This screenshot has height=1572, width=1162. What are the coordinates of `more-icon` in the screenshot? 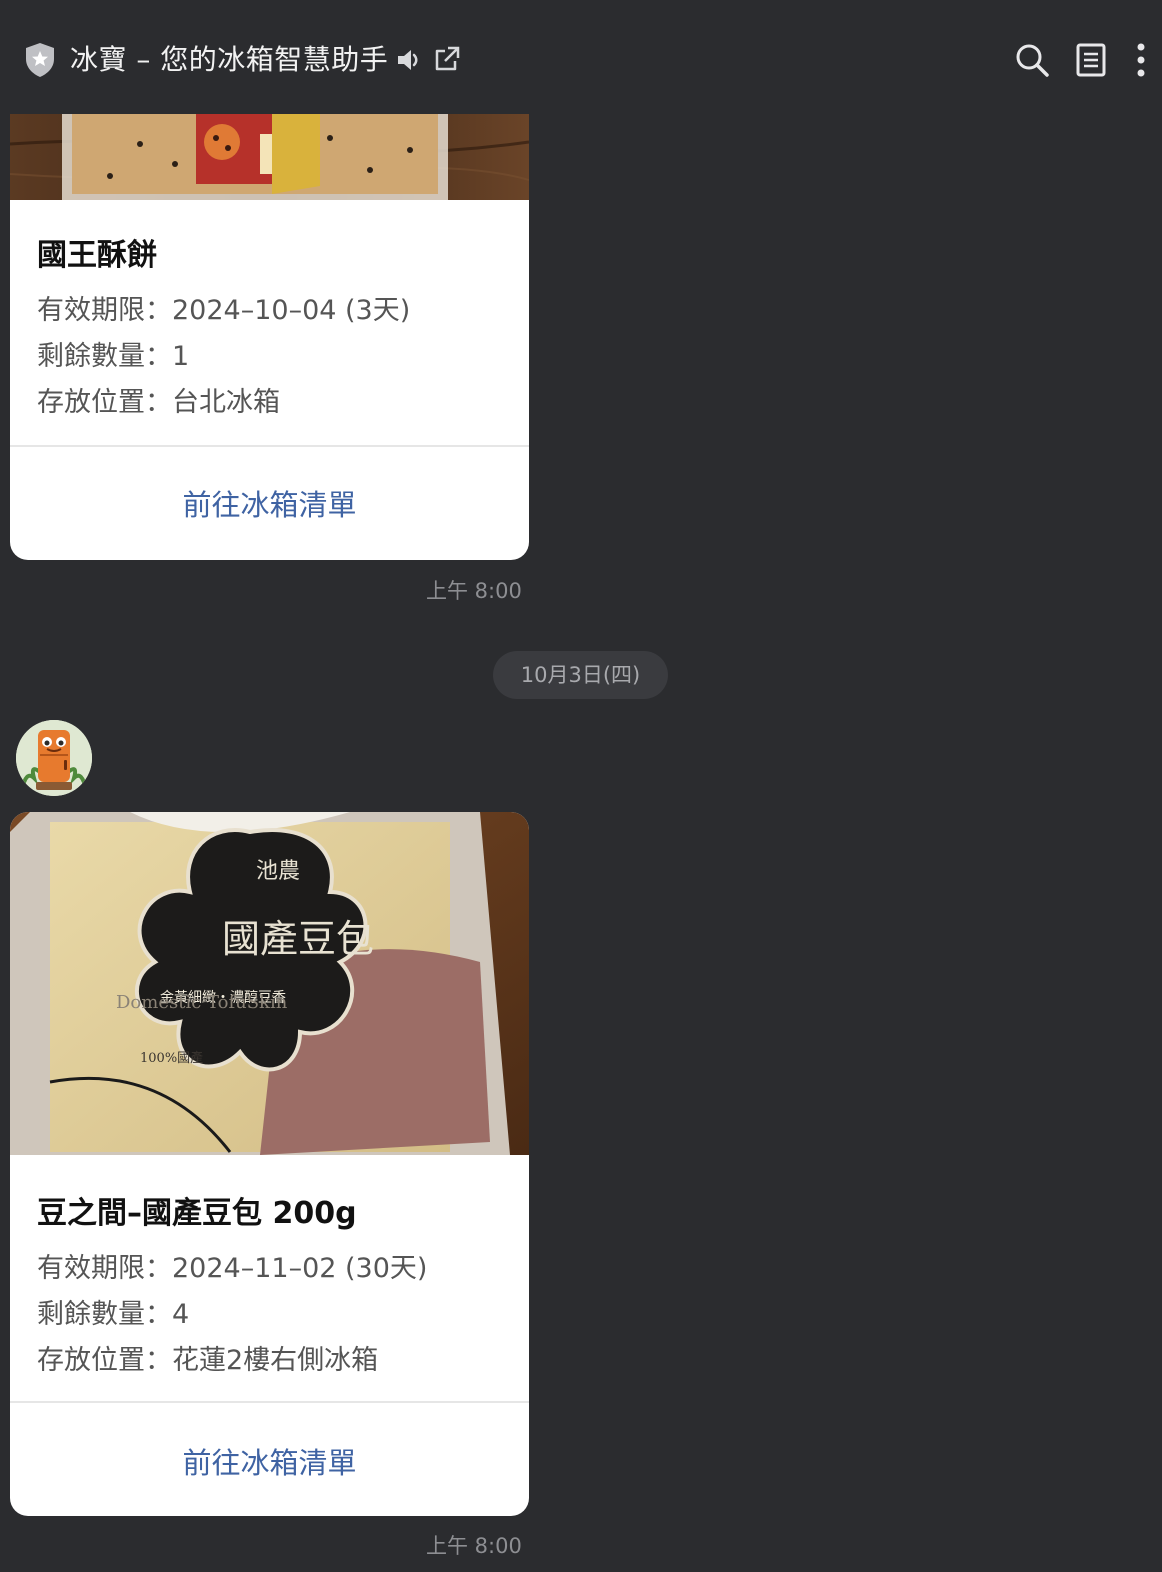 It's located at (1141, 60).